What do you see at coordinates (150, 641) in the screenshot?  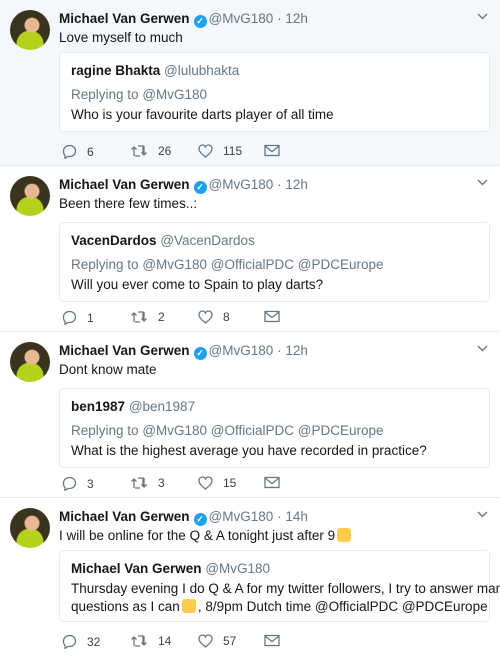 I see `retweet-button: 14` at bounding box center [150, 641].